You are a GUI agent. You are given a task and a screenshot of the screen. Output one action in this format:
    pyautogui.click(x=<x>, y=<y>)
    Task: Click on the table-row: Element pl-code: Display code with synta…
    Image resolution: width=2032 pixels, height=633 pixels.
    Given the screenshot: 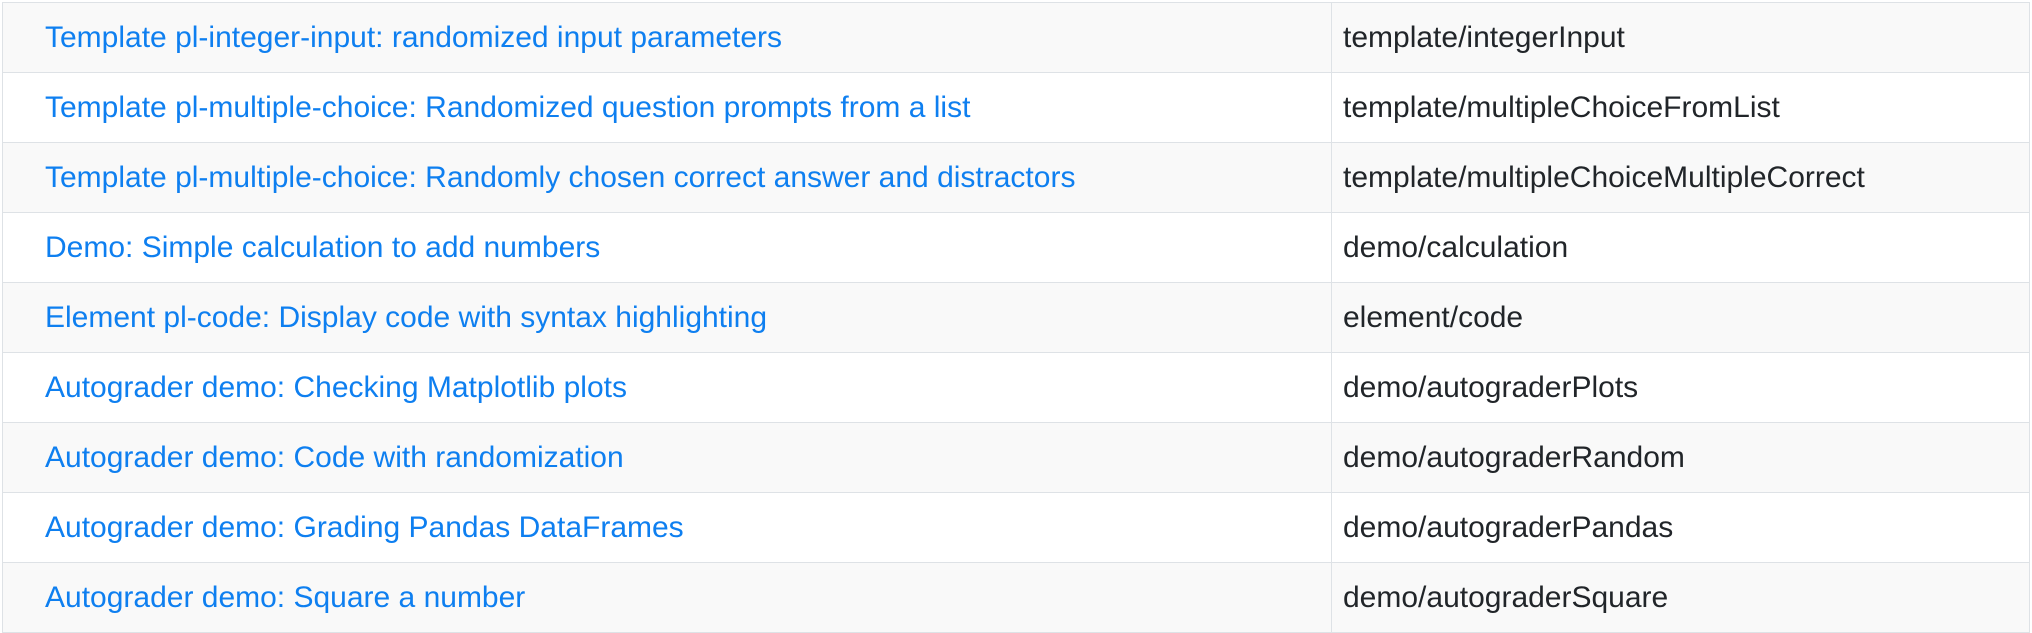 What is the action you would take?
    pyautogui.click(x=1016, y=317)
    